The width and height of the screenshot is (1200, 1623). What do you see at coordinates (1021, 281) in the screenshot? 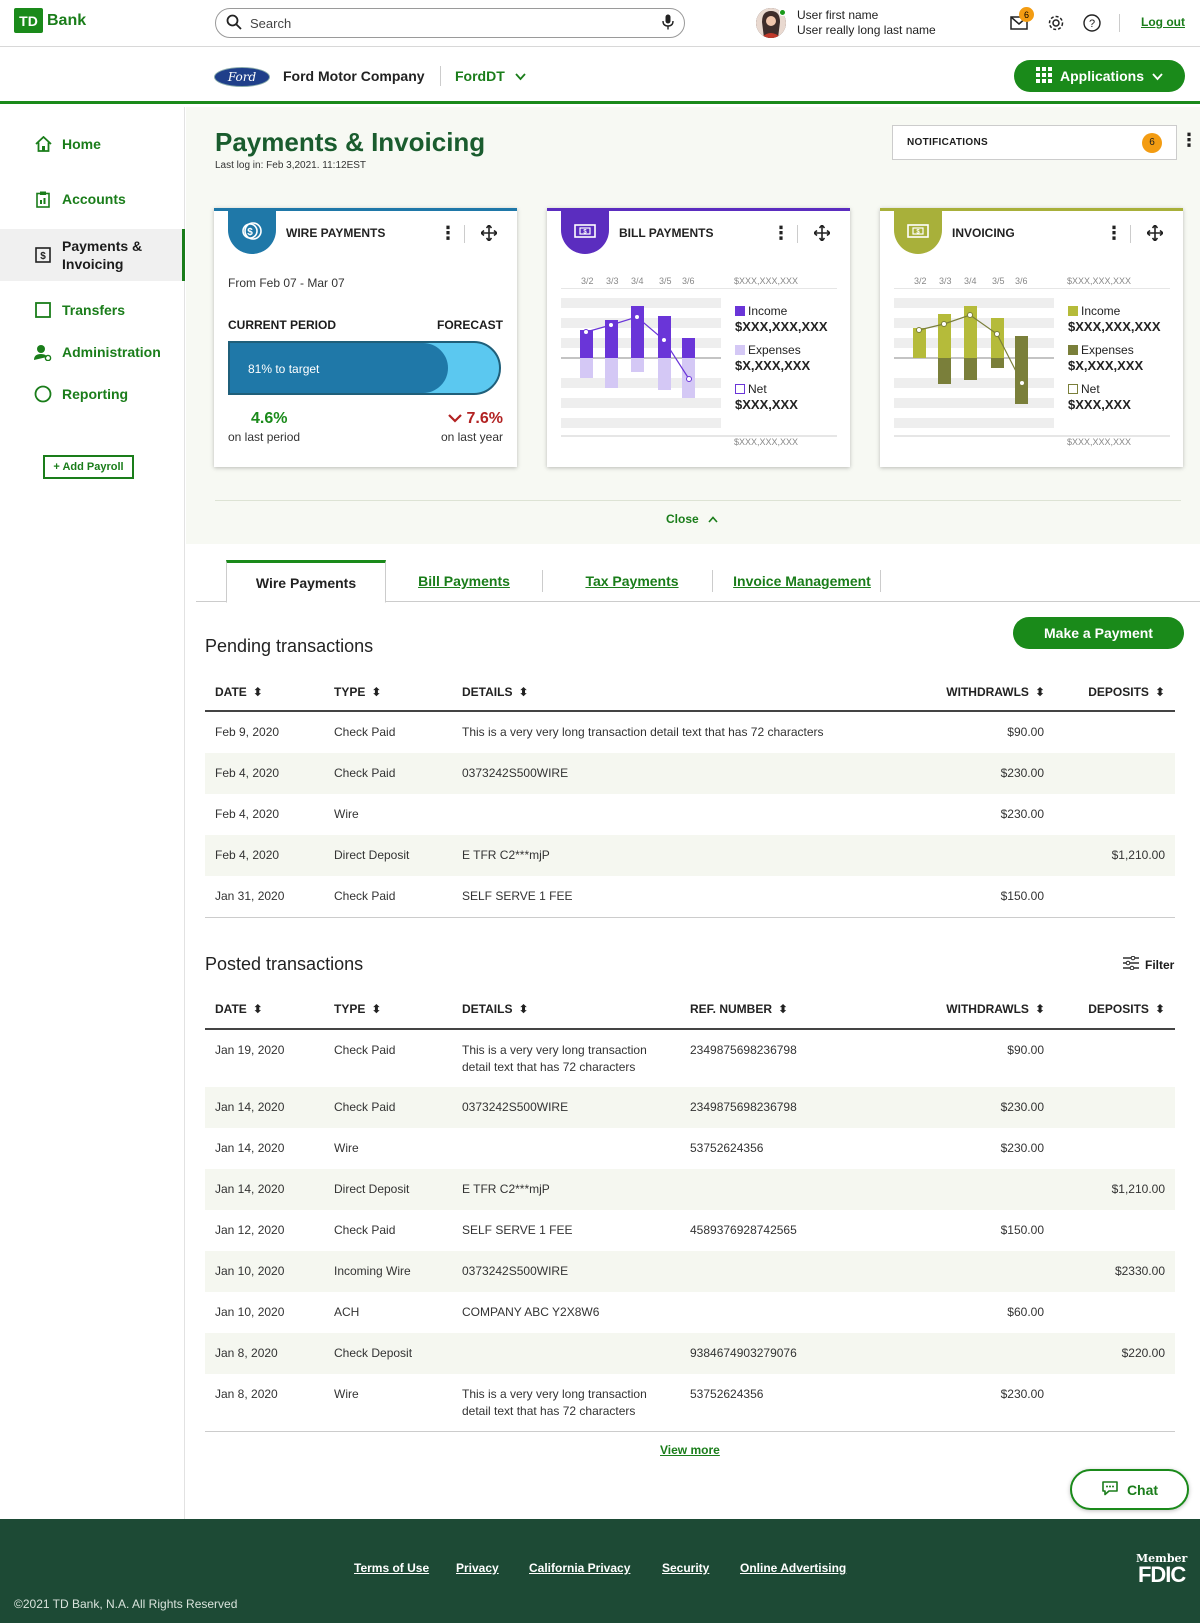
I see `chart-date: 3/6` at bounding box center [1021, 281].